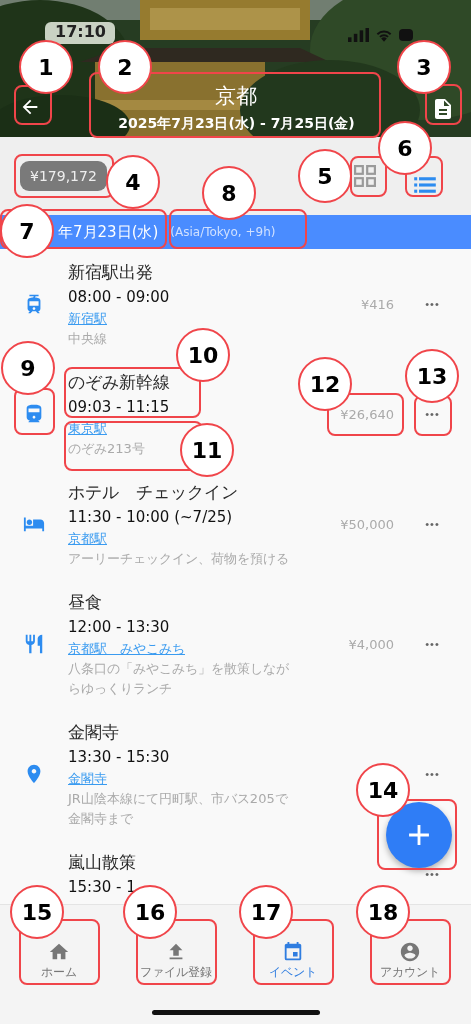 The width and height of the screenshot is (471, 1024). I want to click on location-link: 金閣寺, so click(87, 779).